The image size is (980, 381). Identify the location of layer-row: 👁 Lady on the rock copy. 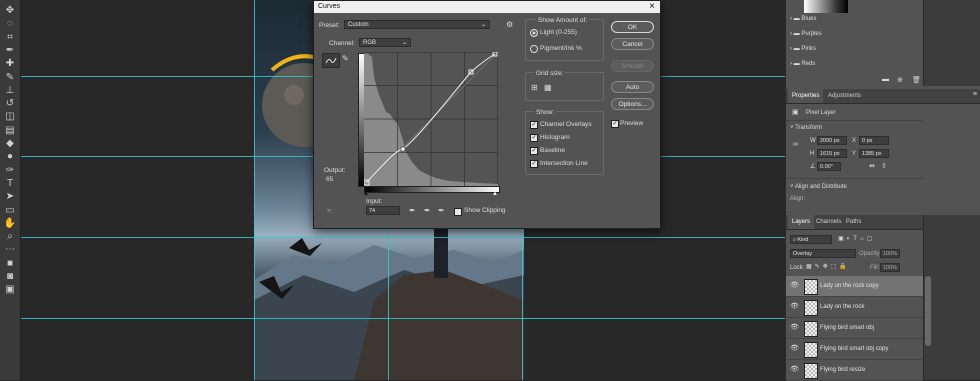
(854, 286).